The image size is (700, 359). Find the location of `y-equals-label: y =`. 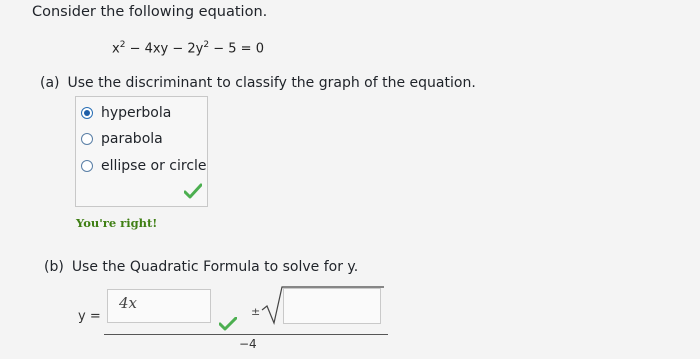

y-equals-label: y = is located at coordinates (89, 316).